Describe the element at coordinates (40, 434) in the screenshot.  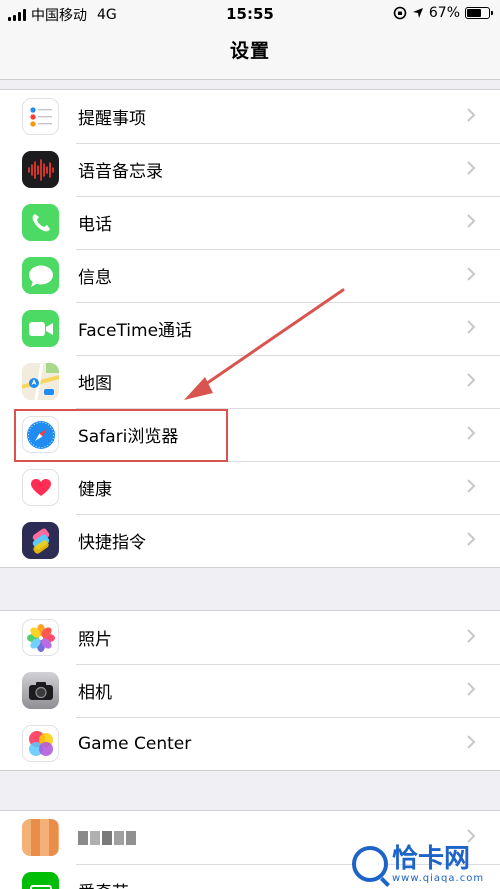
I see `safari-icon` at that location.